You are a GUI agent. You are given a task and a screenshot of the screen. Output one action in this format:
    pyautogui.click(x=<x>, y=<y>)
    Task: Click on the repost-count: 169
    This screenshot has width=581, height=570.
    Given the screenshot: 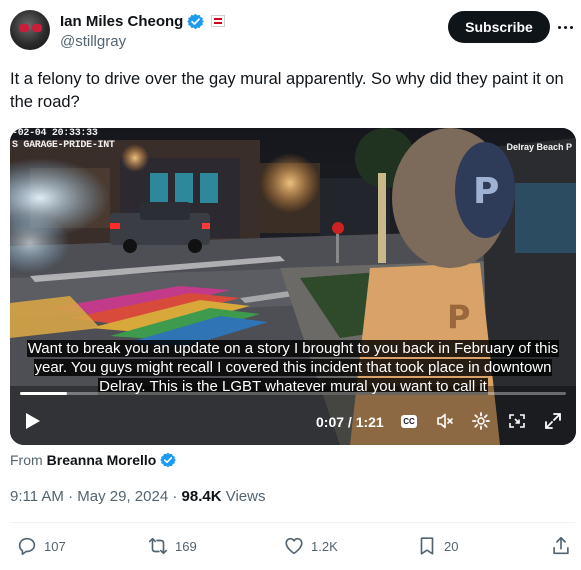 What is the action you would take?
    pyautogui.click(x=186, y=546)
    